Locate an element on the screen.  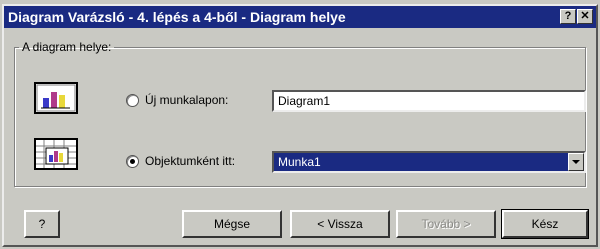
cancel-button: Mégse is located at coordinates (232, 224).